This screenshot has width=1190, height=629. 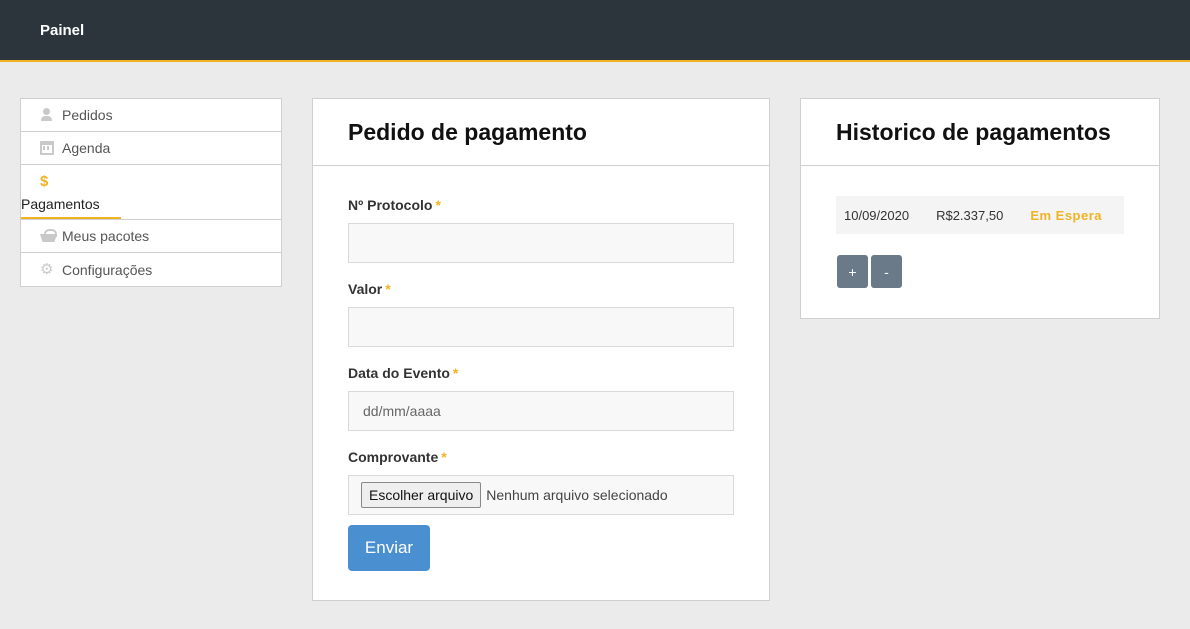 What do you see at coordinates (151, 148) in the screenshot?
I see `sidebar-item-agenda: Agenda` at bounding box center [151, 148].